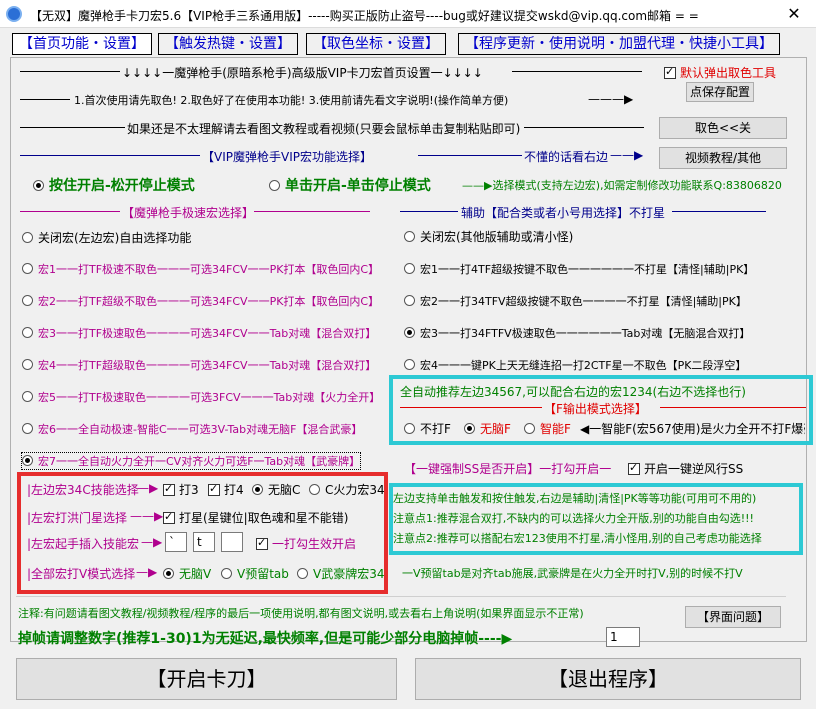 The width and height of the screenshot is (816, 709). I want to click on left-macro-6-radio: 宏6一一全自动极速-智能C一一可选3V-Tab对魂无脑F【混合武豪】, so click(192, 429).